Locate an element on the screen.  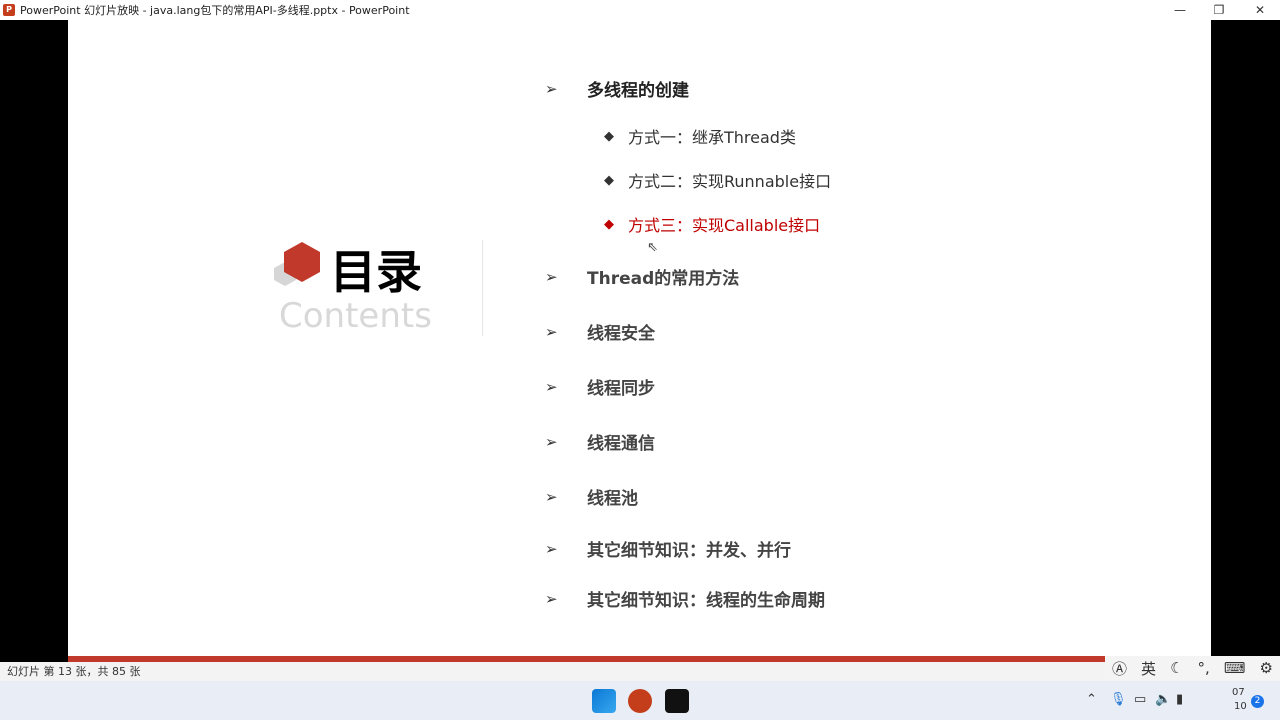
toc-item: ➢ 其它细节知识：线程的生命周期 is located at coordinates (685, 599).